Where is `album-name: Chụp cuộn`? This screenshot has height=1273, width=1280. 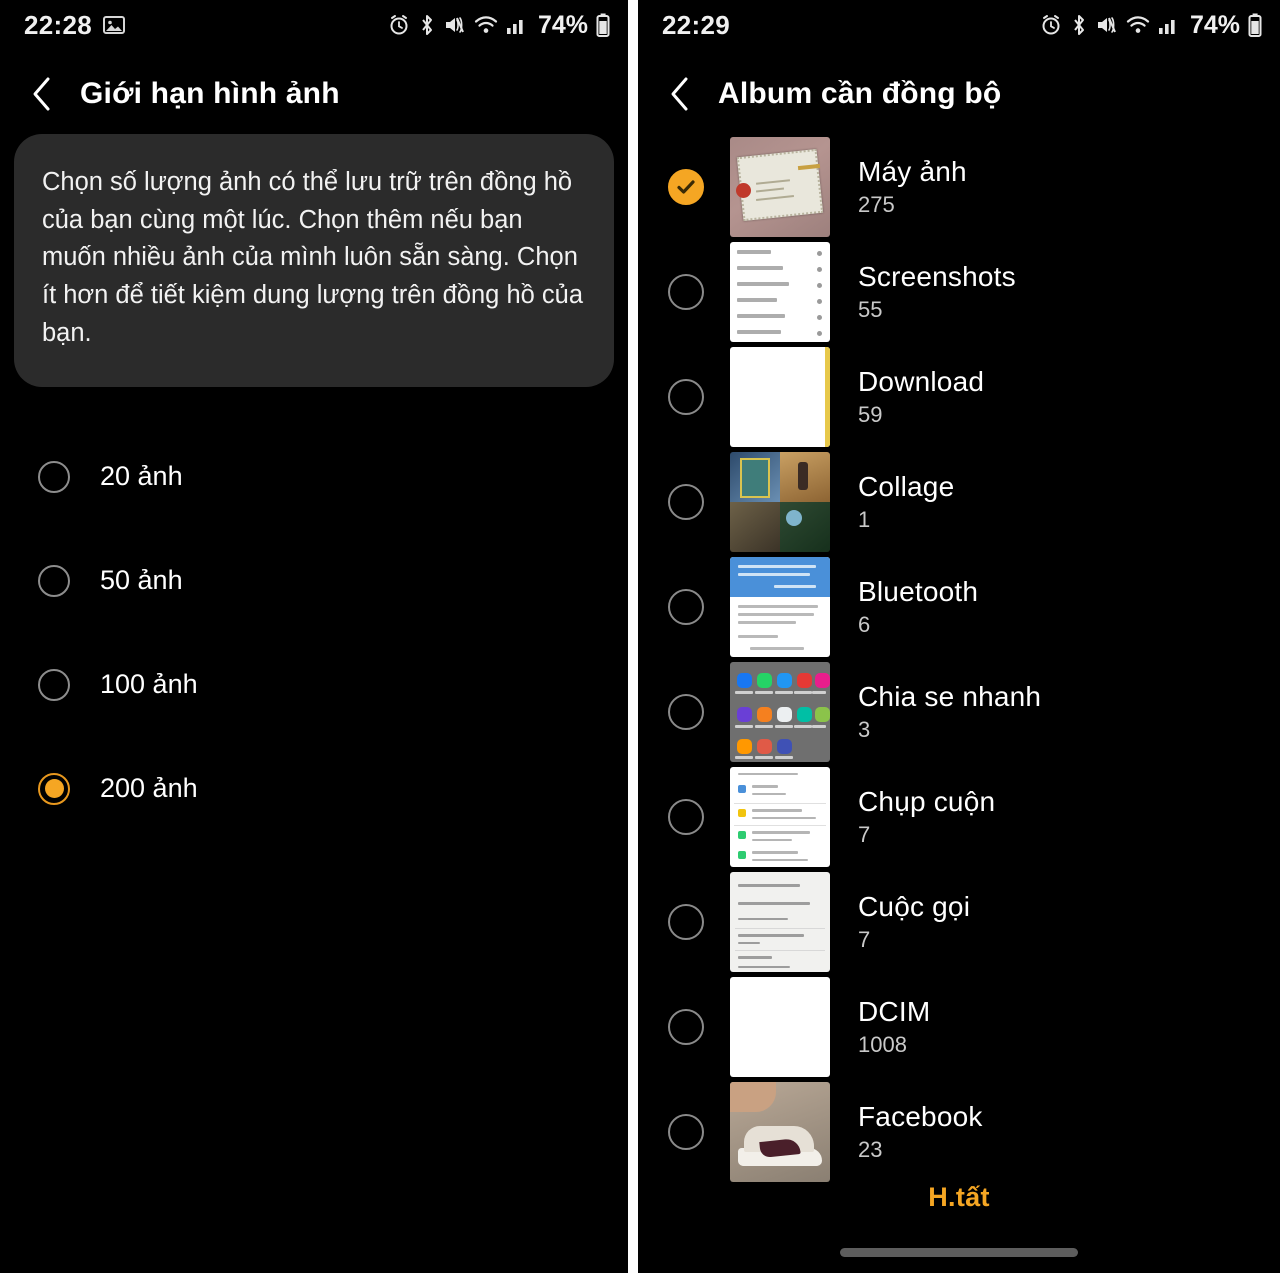 album-name: Chụp cuộn is located at coordinates (927, 801).